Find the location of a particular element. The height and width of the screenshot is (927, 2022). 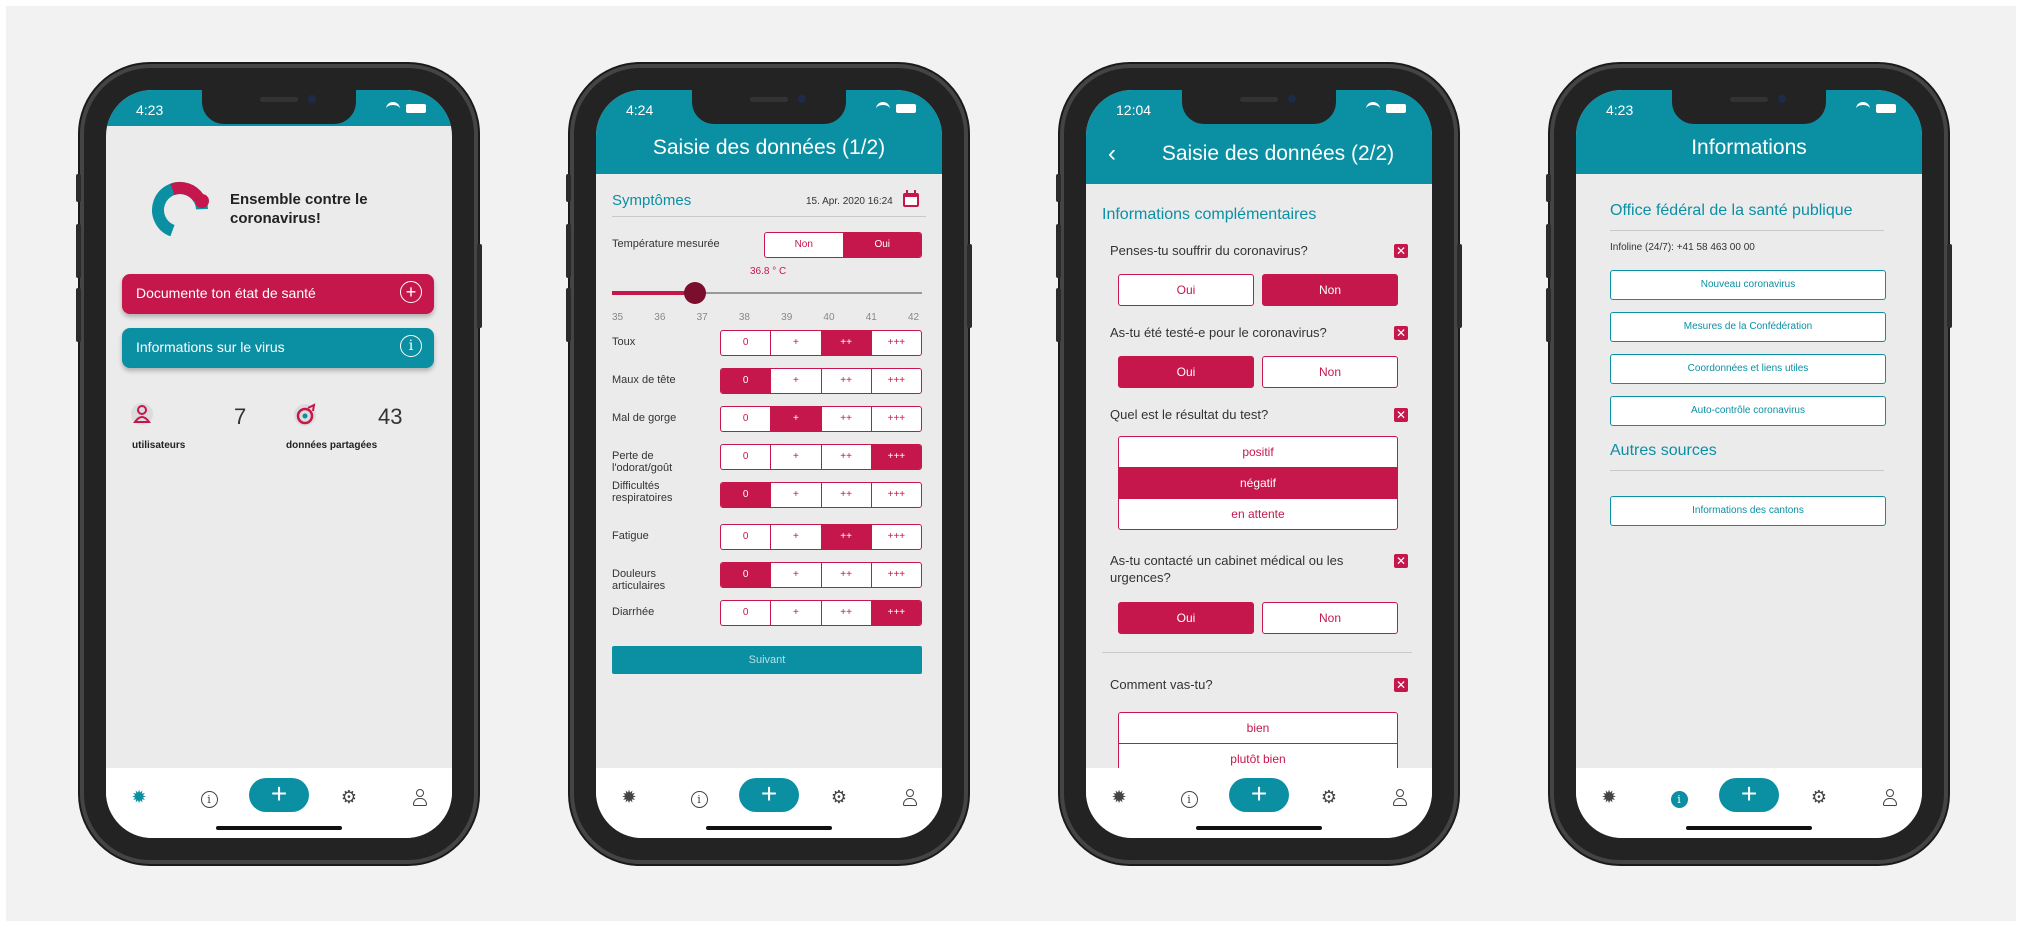

link-confederation-measures: Mesures de la Confédération is located at coordinates (1748, 327).